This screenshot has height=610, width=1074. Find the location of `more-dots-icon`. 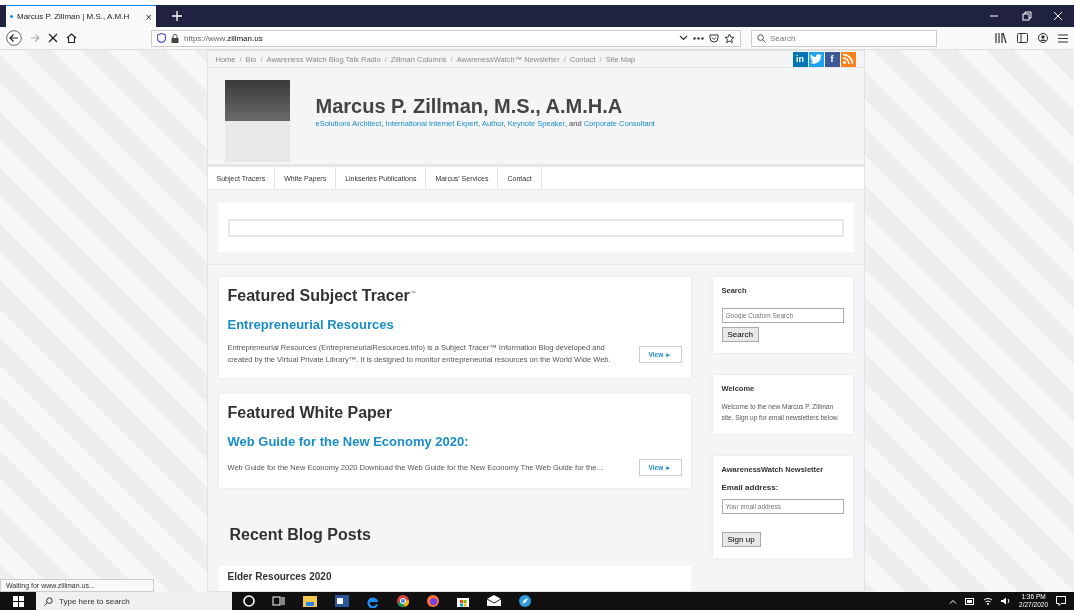

more-dots-icon is located at coordinates (698, 38).